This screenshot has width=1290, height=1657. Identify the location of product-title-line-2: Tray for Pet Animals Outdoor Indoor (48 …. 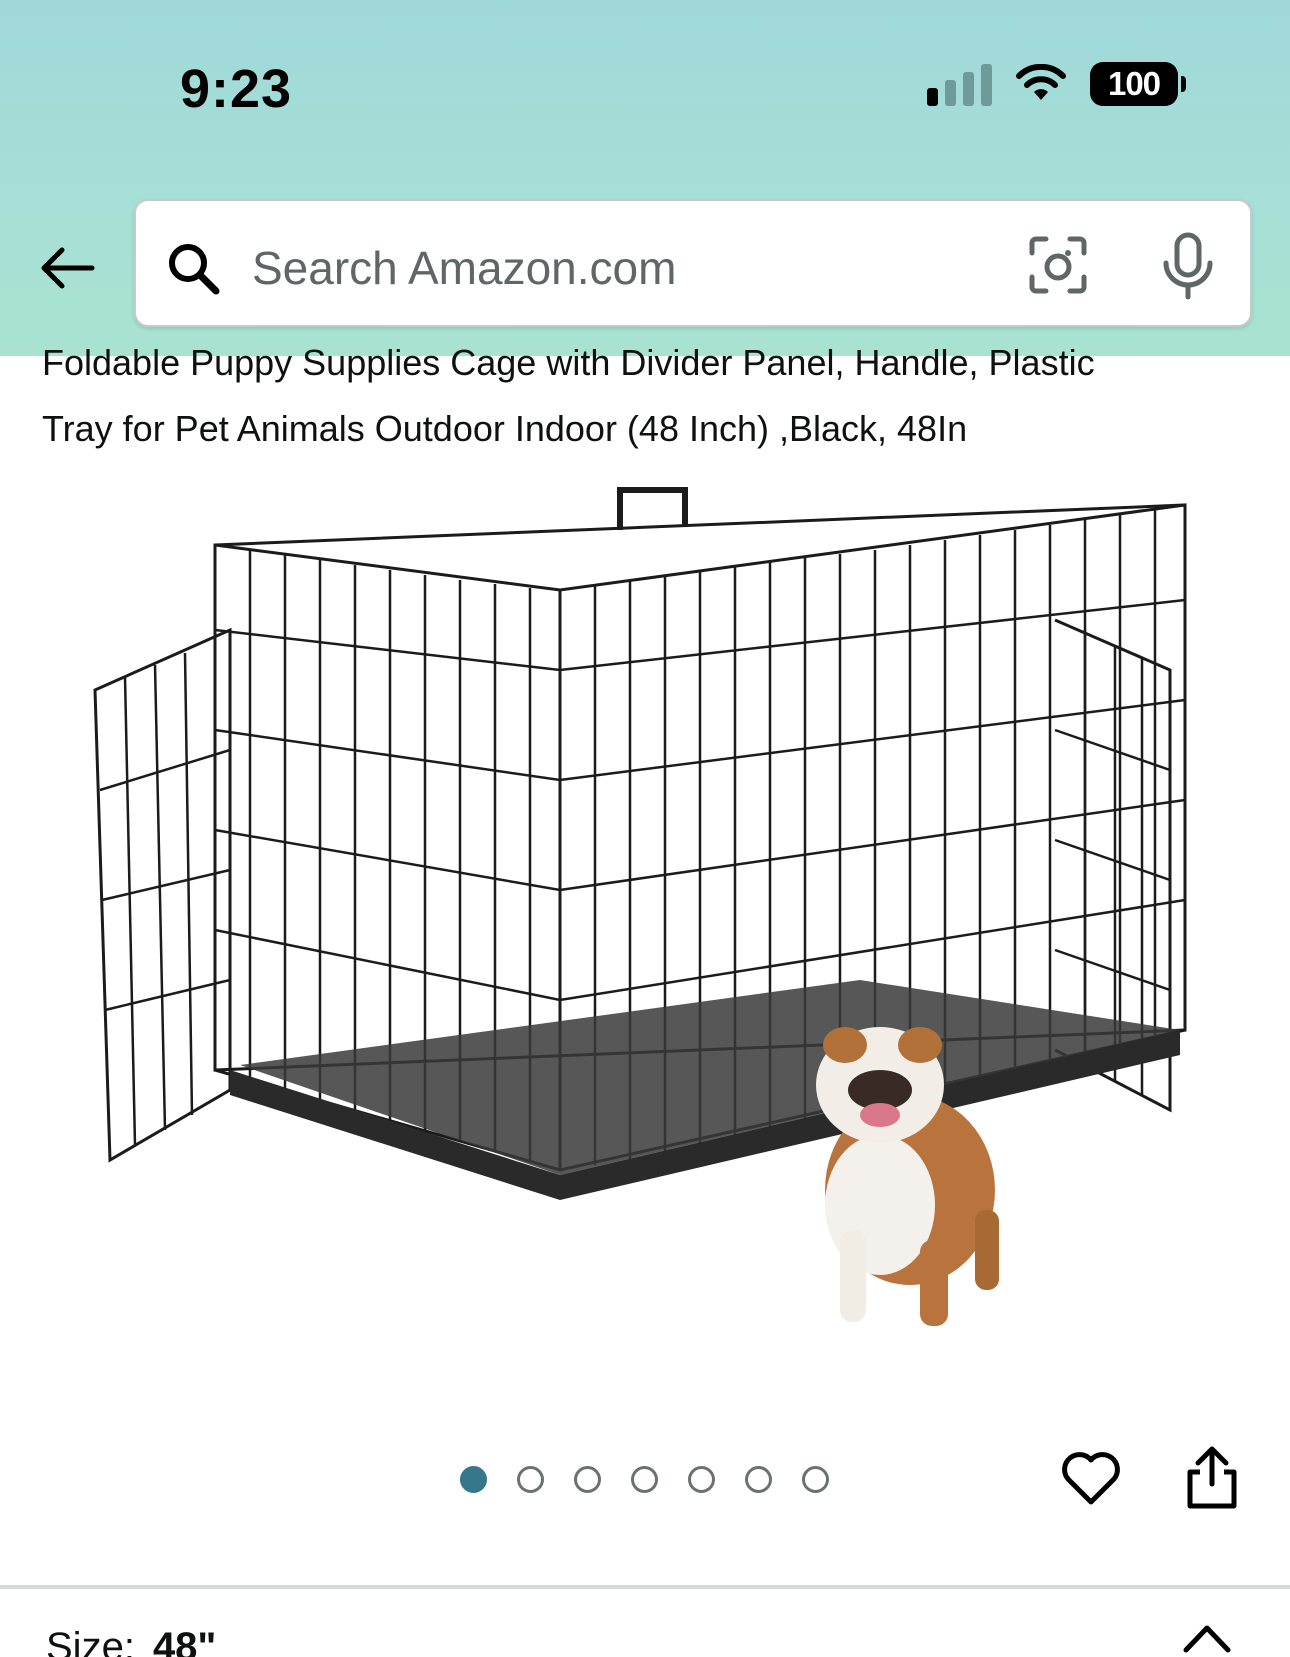
(505, 428).